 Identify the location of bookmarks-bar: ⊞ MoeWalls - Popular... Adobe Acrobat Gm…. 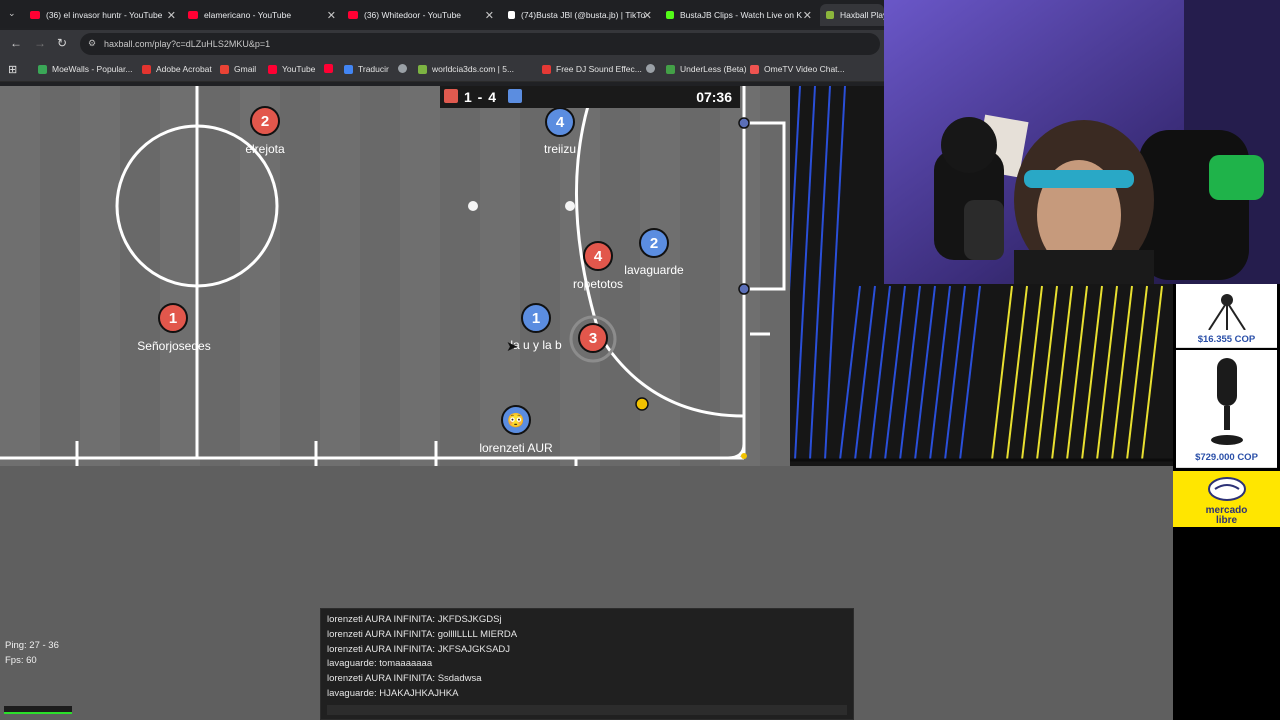
(442, 70).